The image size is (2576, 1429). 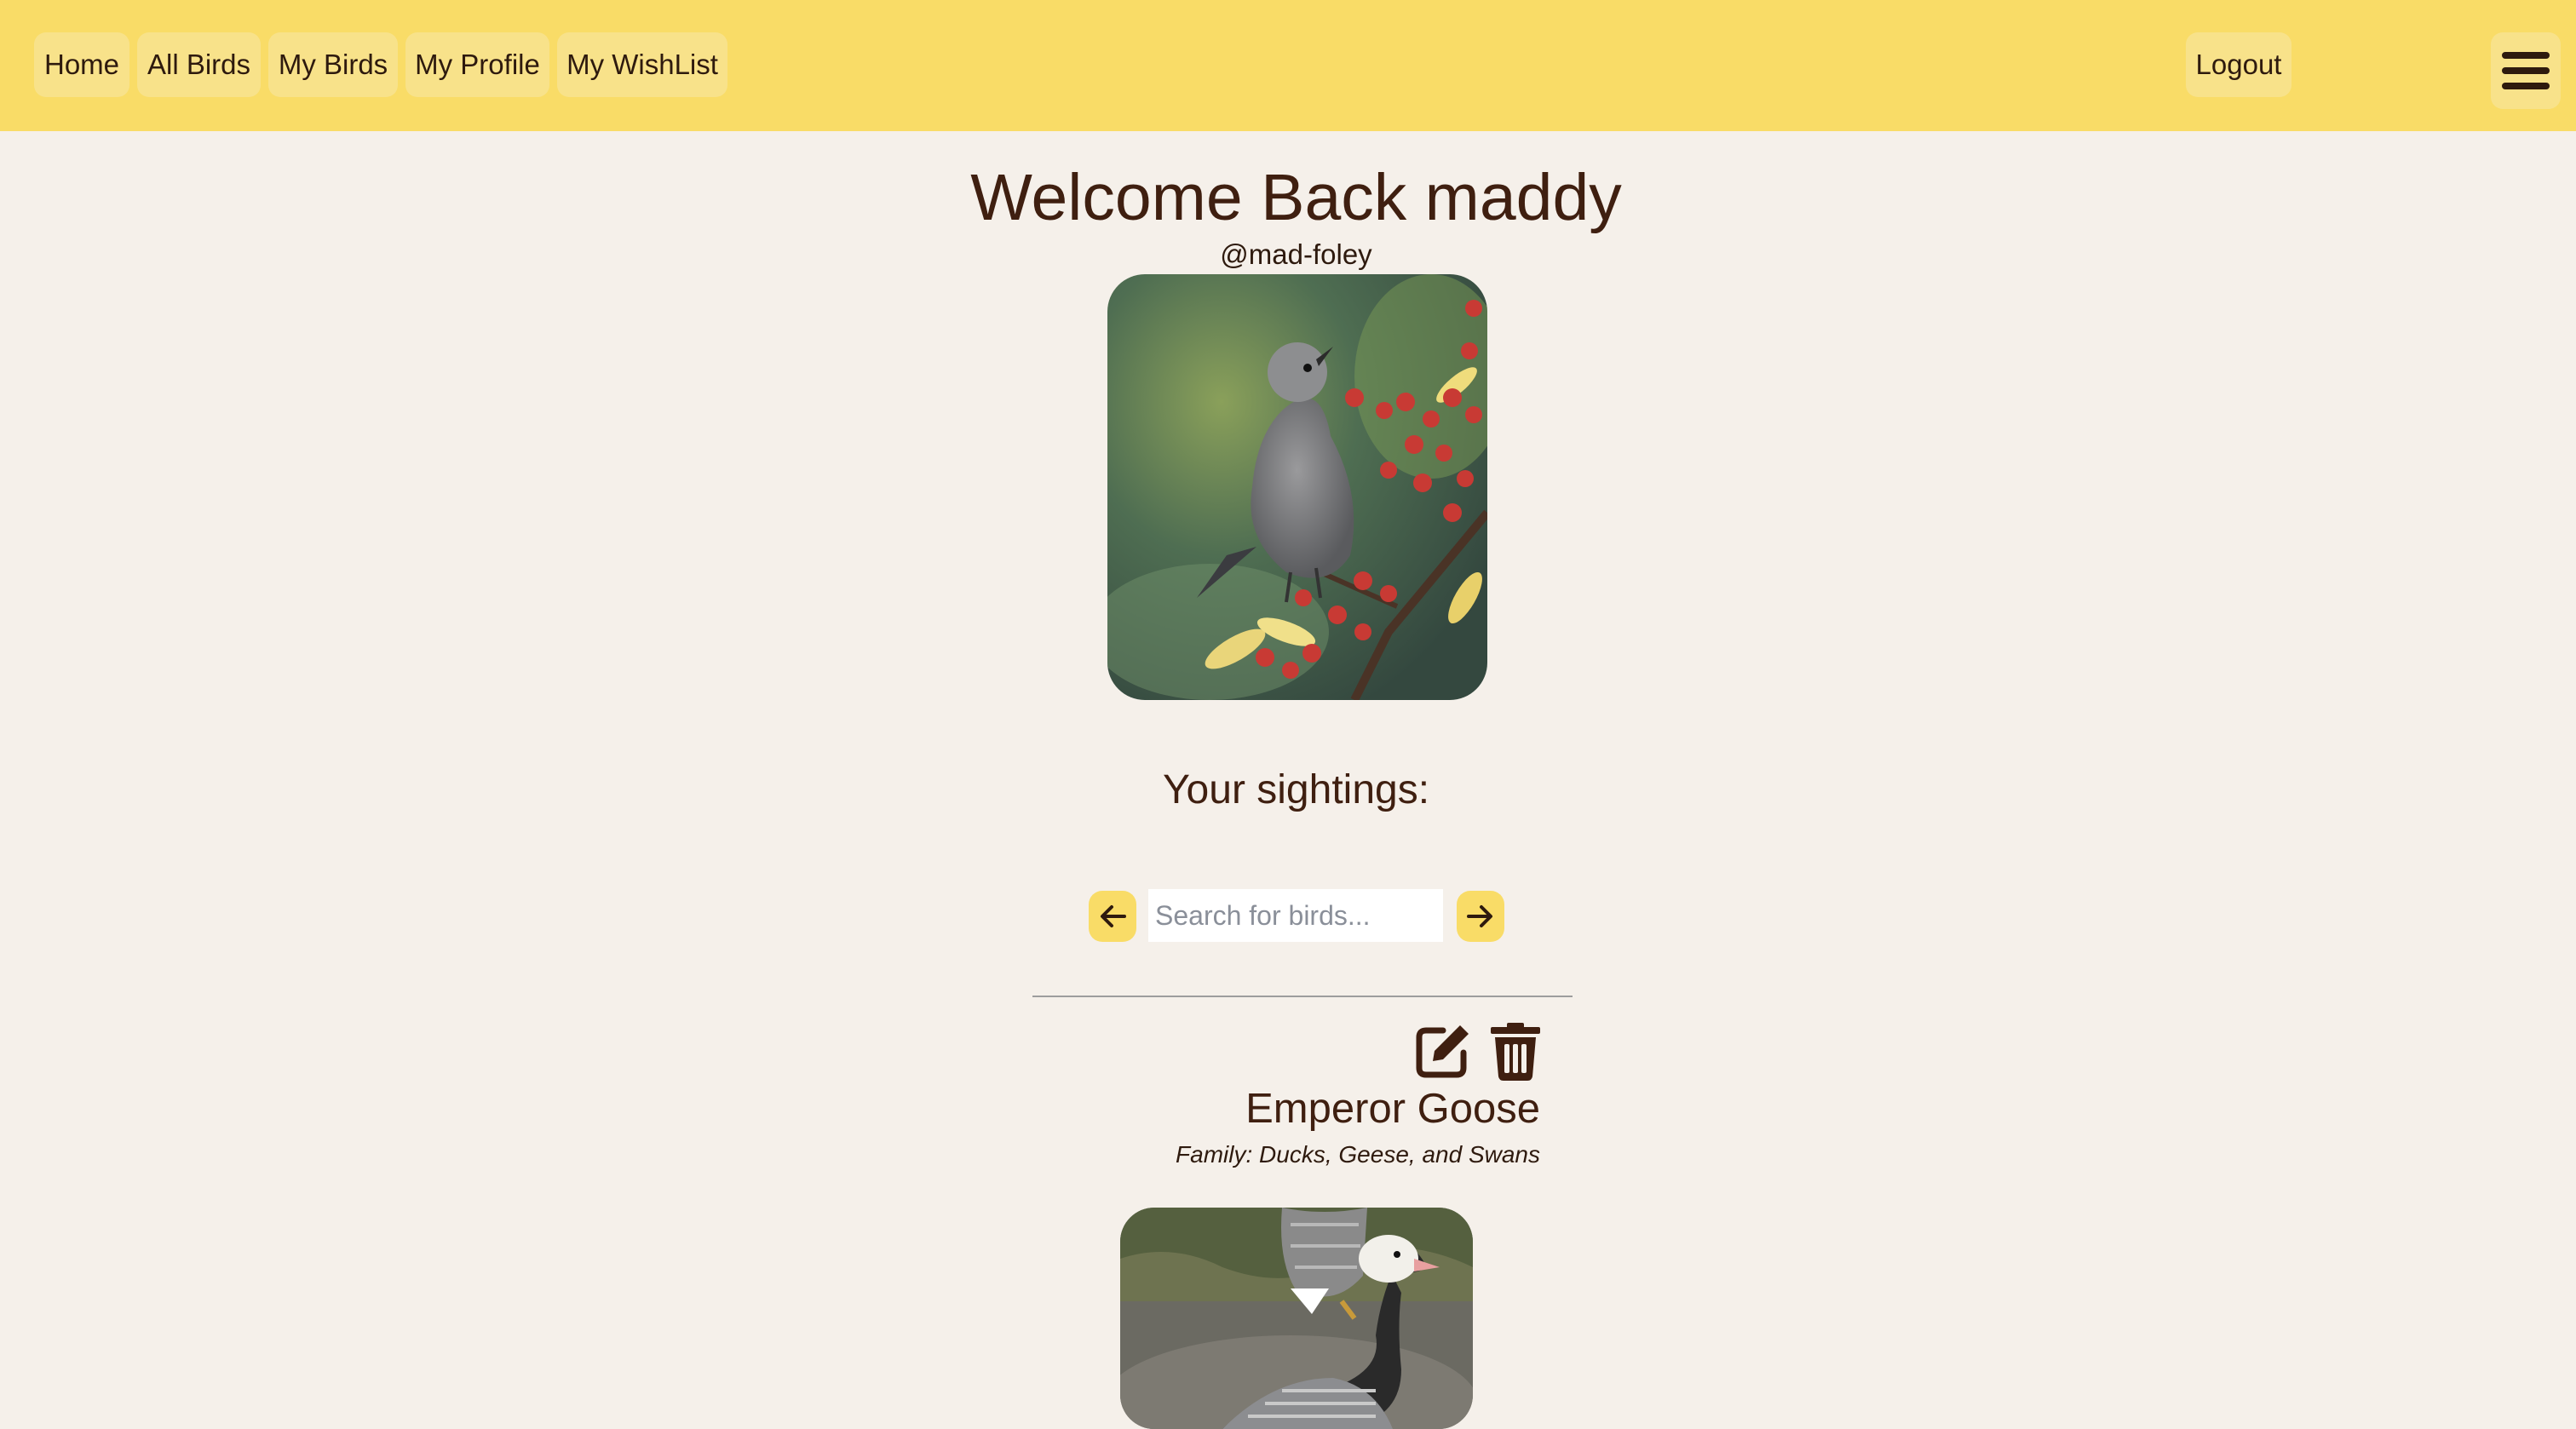 I want to click on bird-search-input, so click(x=1295, y=915).